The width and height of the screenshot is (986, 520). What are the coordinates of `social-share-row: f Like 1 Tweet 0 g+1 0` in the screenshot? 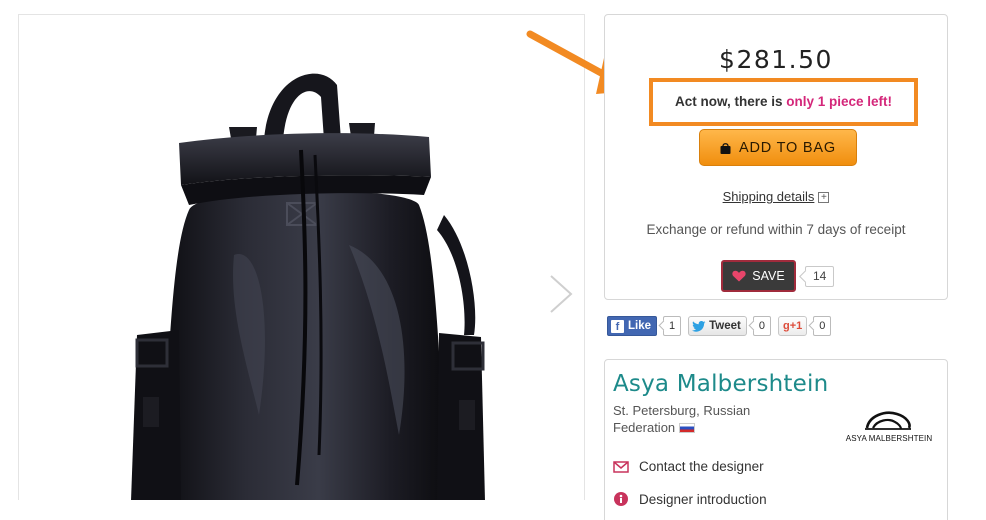 It's located at (719, 326).